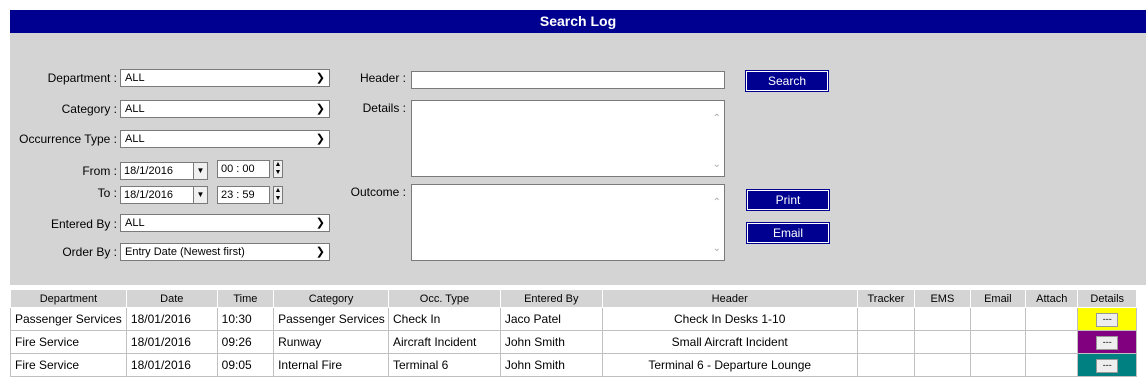 The height and width of the screenshot is (385, 1146). What do you see at coordinates (135, 223) in the screenshot?
I see `entered-by-value: ALL` at bounding box center [135, 223].